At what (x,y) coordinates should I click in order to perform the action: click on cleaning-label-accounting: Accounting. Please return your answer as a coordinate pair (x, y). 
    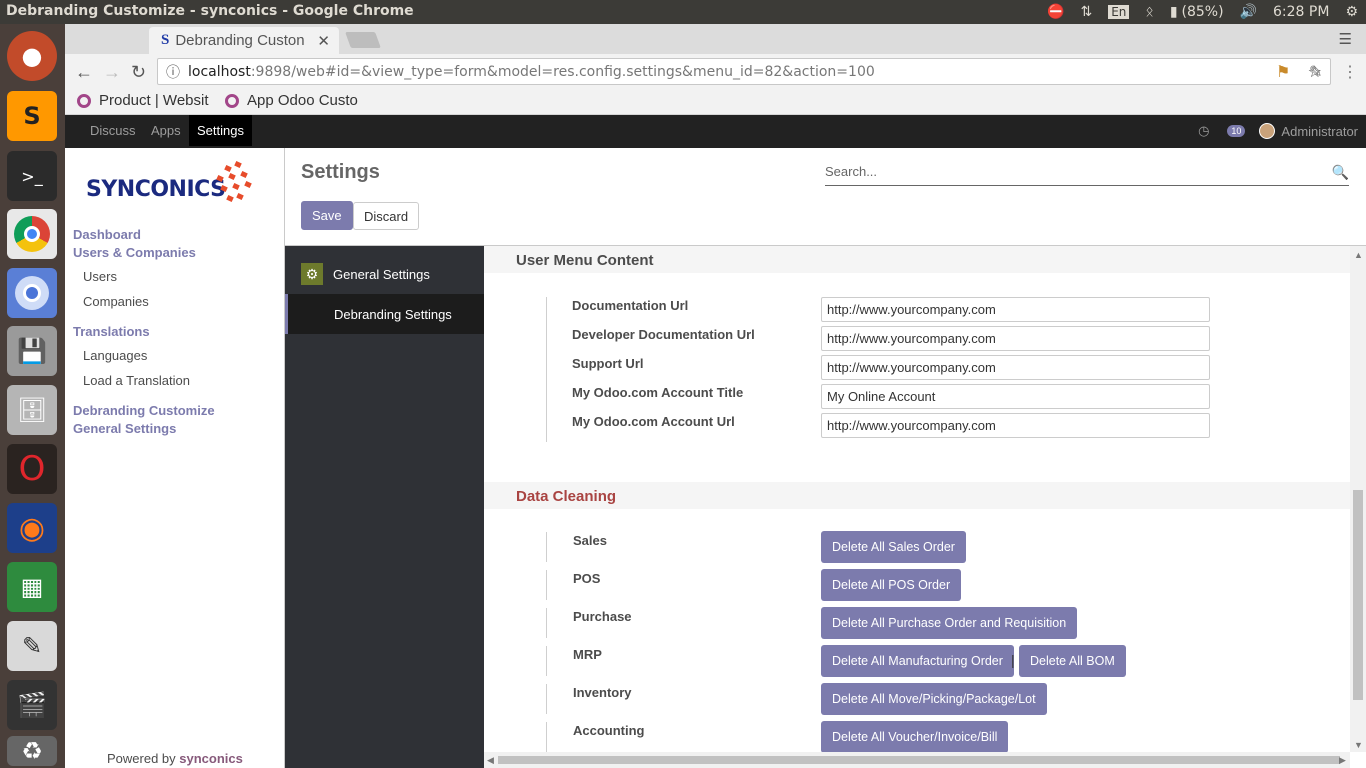
    Looking at the image, I should click on (595, 737).